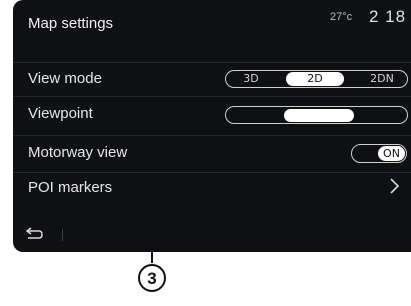  Describe the element at coordinates (251, 79) in the screenshot. I see `view-mode-3d: 3D` at that location.